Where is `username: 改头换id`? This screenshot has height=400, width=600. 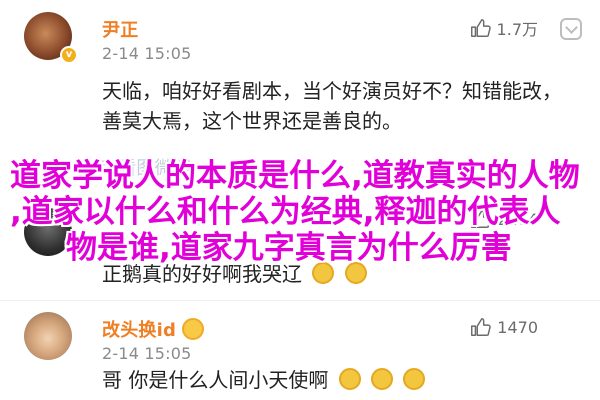 username: 改头换id is located at coordinates (139, 329).